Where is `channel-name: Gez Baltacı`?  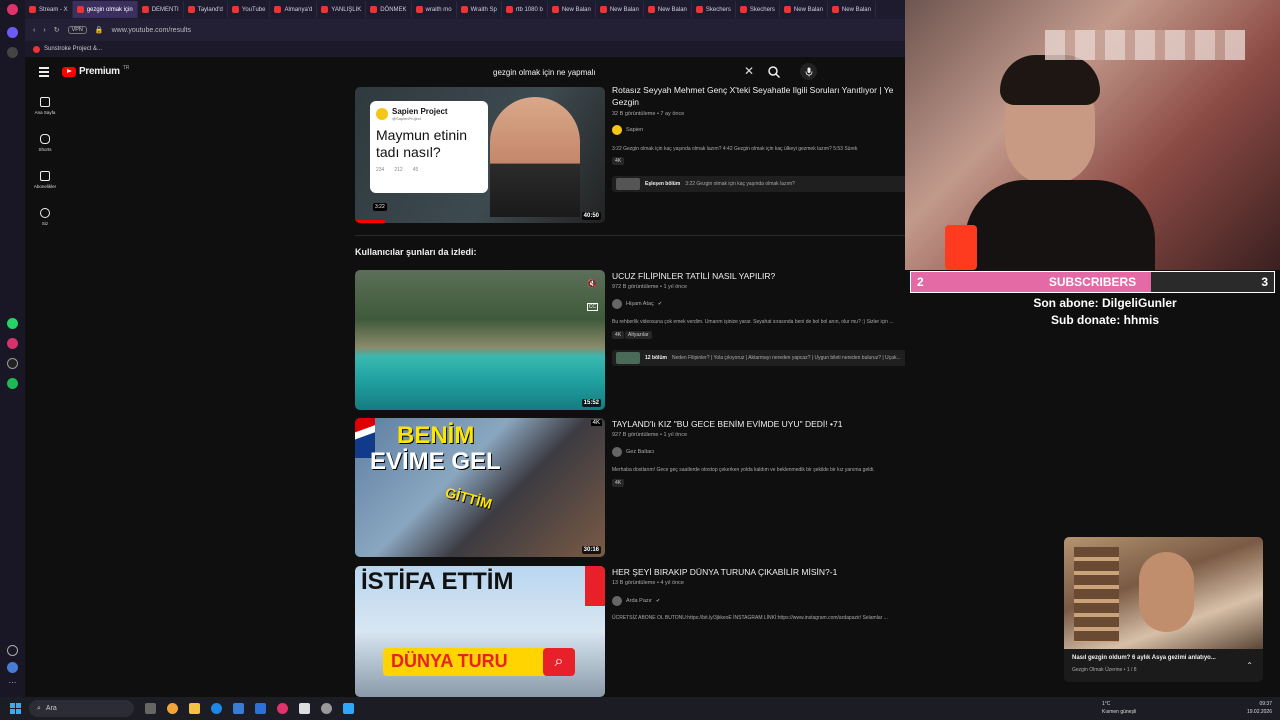
channel-name: Gez Baltacı is located at coordinates (640, 452).